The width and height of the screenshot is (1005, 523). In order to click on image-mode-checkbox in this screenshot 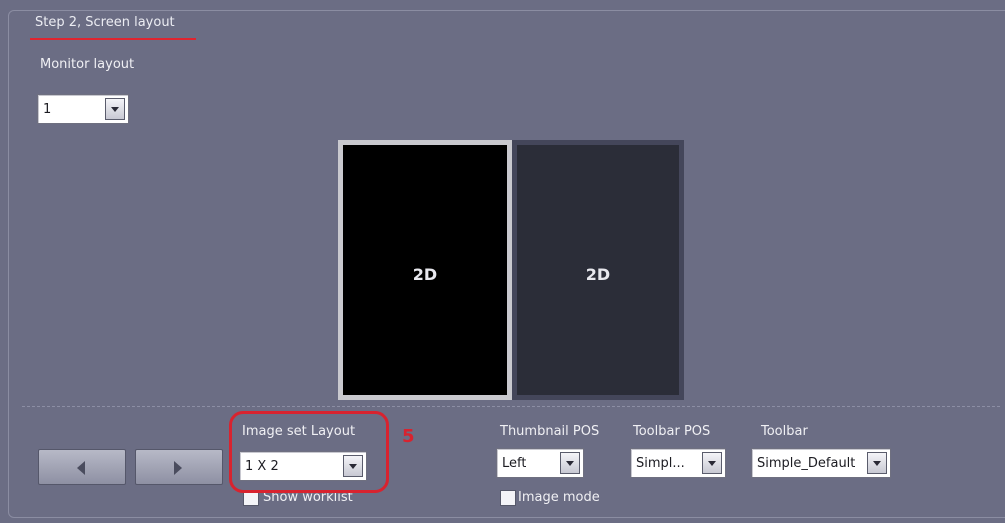, I will do `click(508, 498)`.